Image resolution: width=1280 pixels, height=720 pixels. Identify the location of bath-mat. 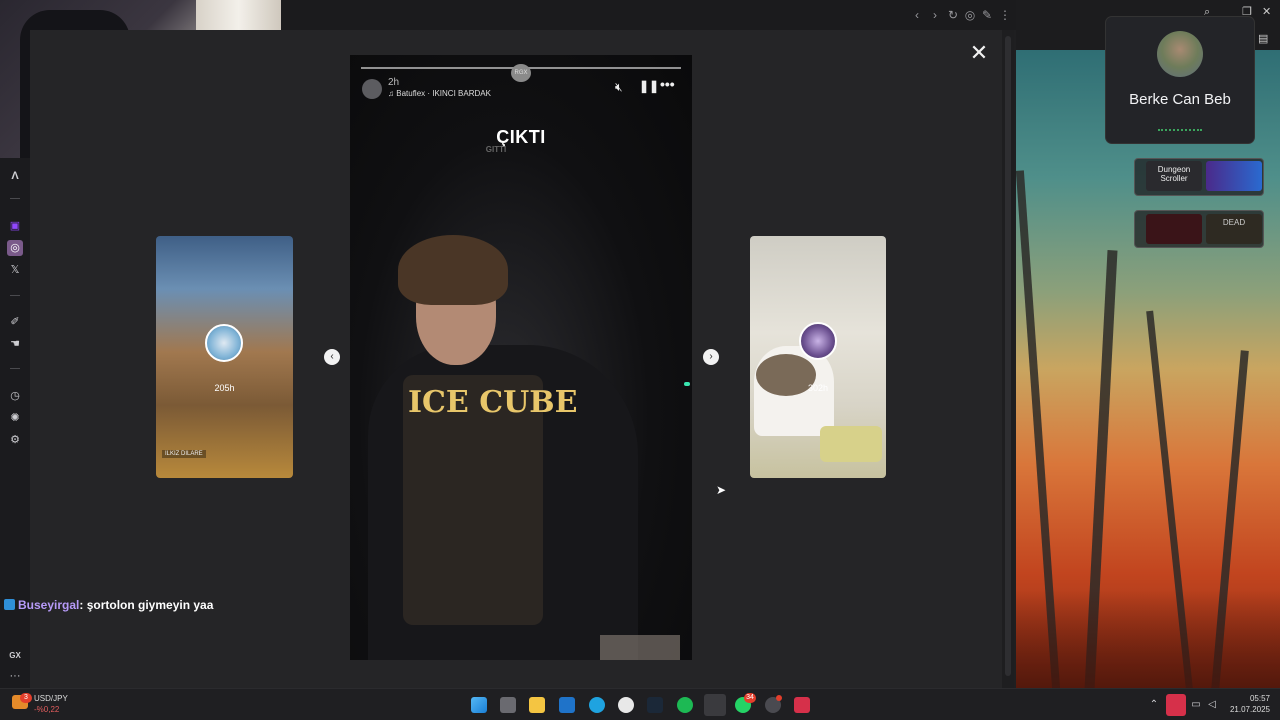
(851, 444).